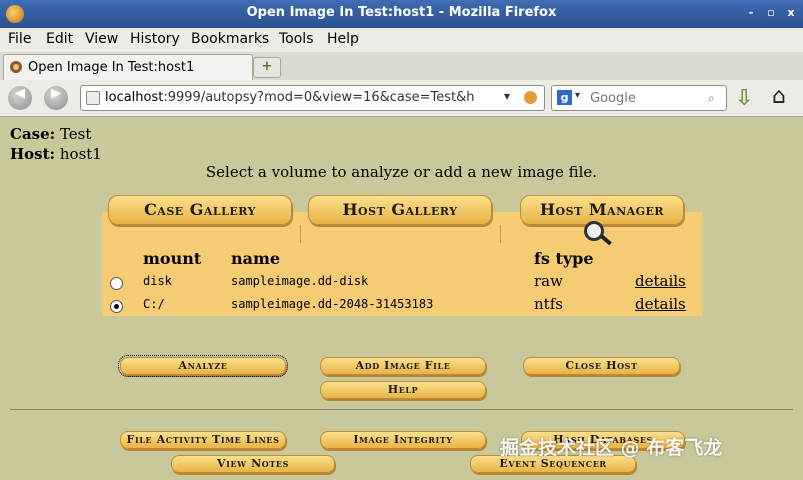 This screenshot has width=803, height=480. I want to click on column-name: name, so click(256, 258).